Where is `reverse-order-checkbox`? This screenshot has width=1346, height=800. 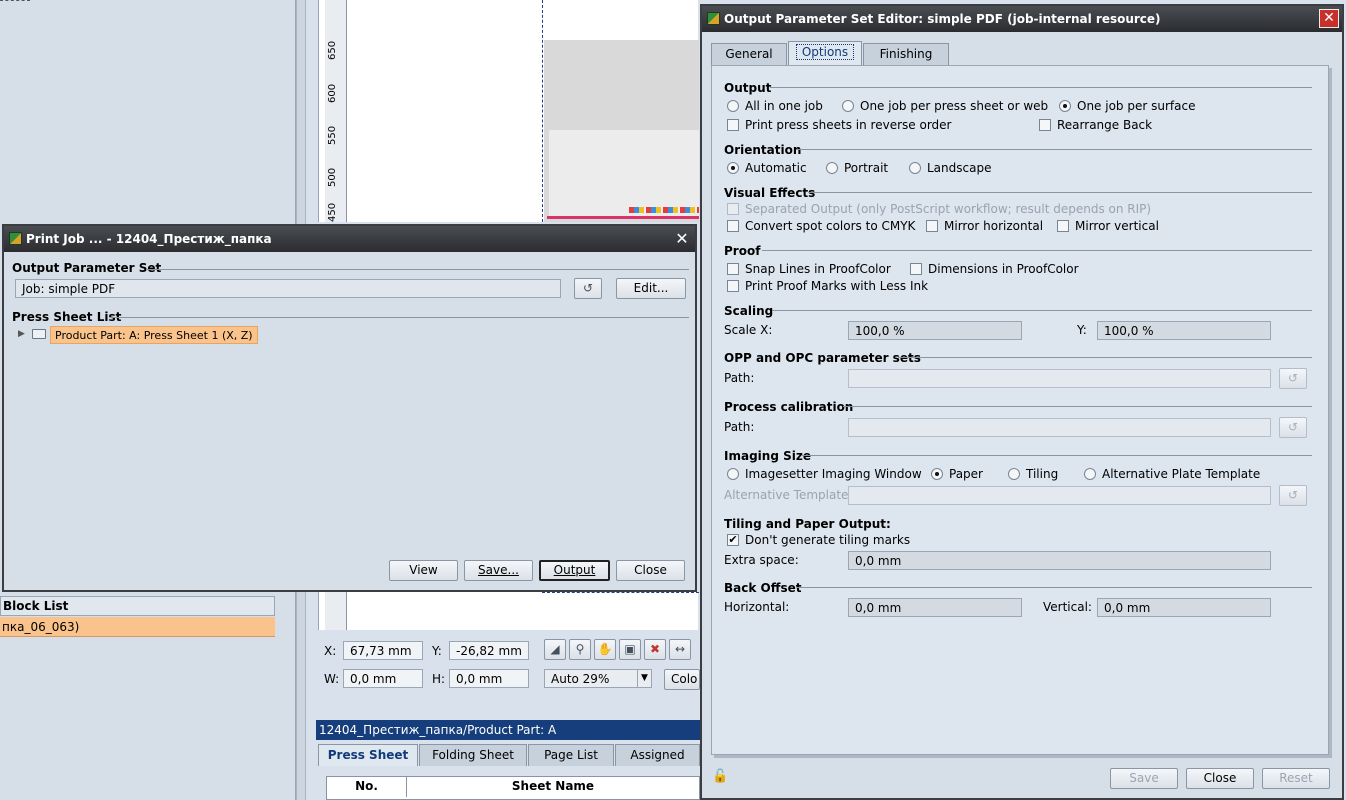 reverse-order-checkbox is located at coordinates (733, 125).